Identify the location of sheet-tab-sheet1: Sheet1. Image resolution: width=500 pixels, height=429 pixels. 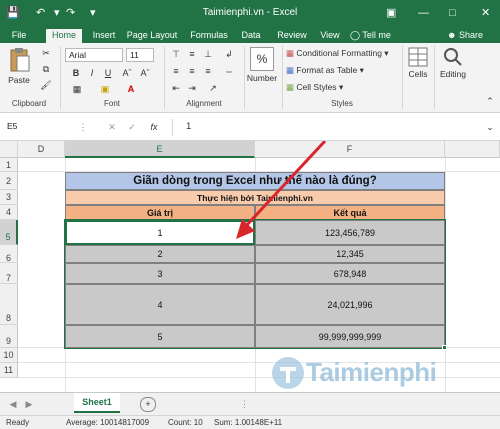
(97, 403).